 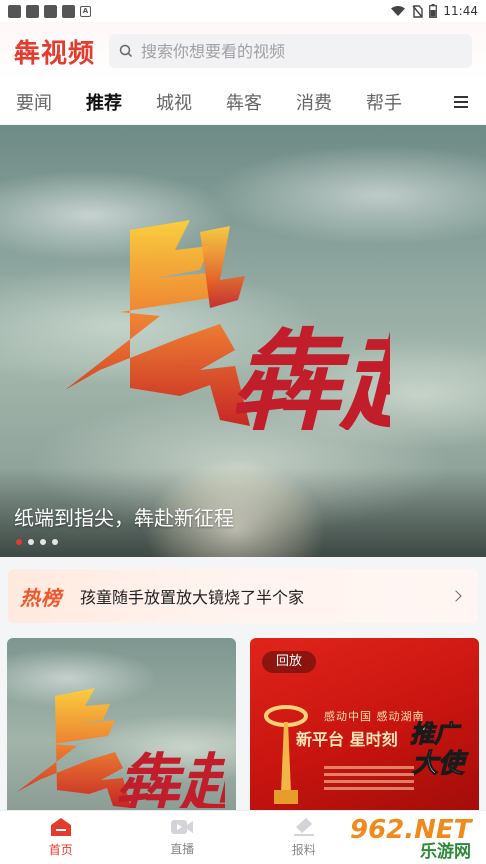 I want to click on video-card: 回放 感动中国 感动湖南 新平台 星时刻 推广 大使, so click(x=364, y=724).